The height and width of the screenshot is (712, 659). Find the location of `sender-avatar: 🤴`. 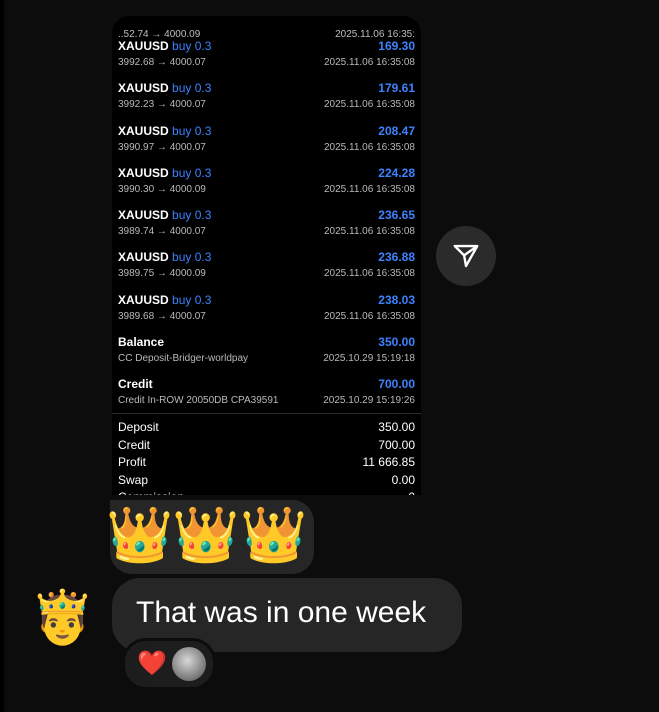

sender-avatar: 🤴 is located at coordinates (62, 618).